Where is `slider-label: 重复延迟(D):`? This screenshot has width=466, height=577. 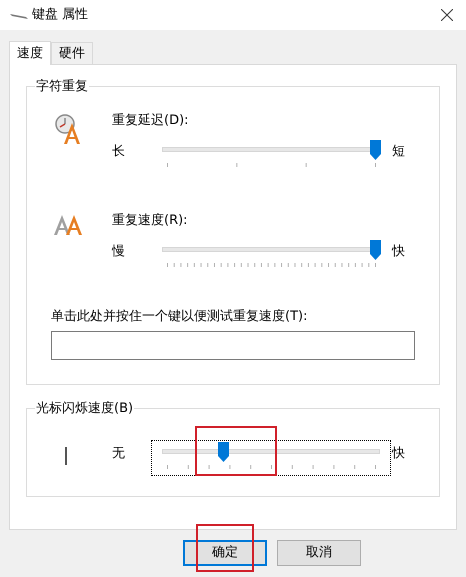 slider-label: 重复延迟(D): is located at coordinates (151, 121).